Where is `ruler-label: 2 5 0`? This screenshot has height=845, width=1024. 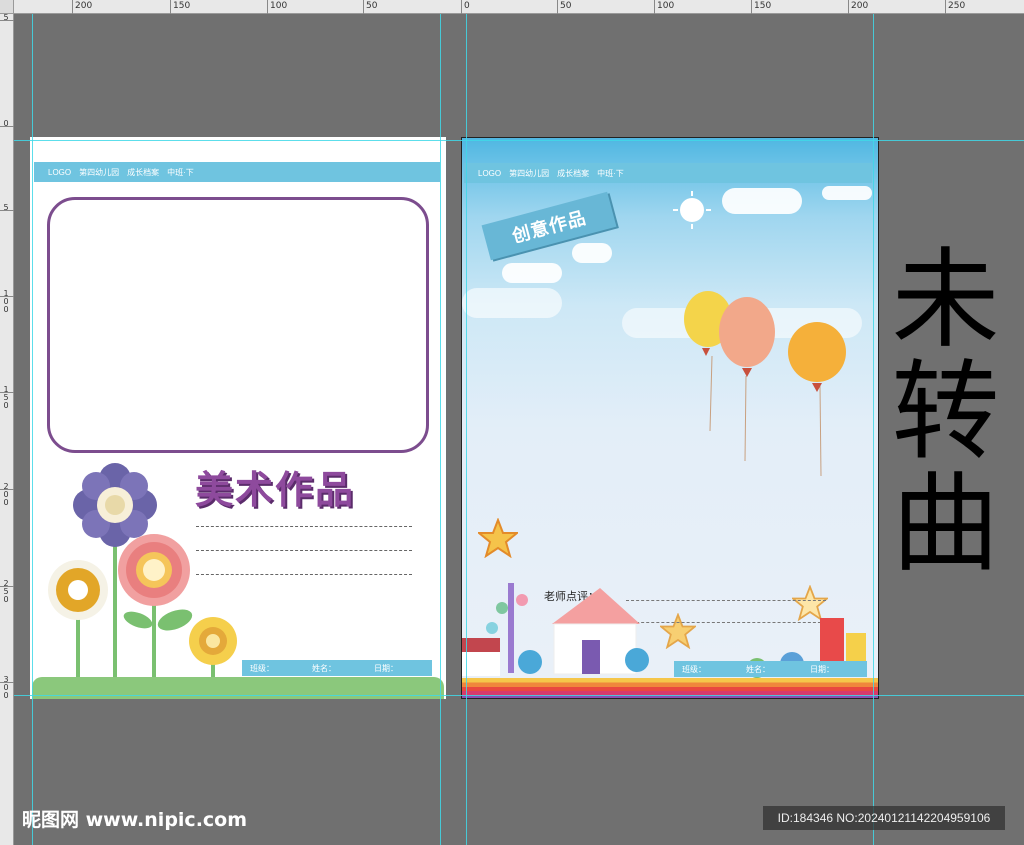 ruler-label: 2 5 0 is located at coordinates (6, 591).